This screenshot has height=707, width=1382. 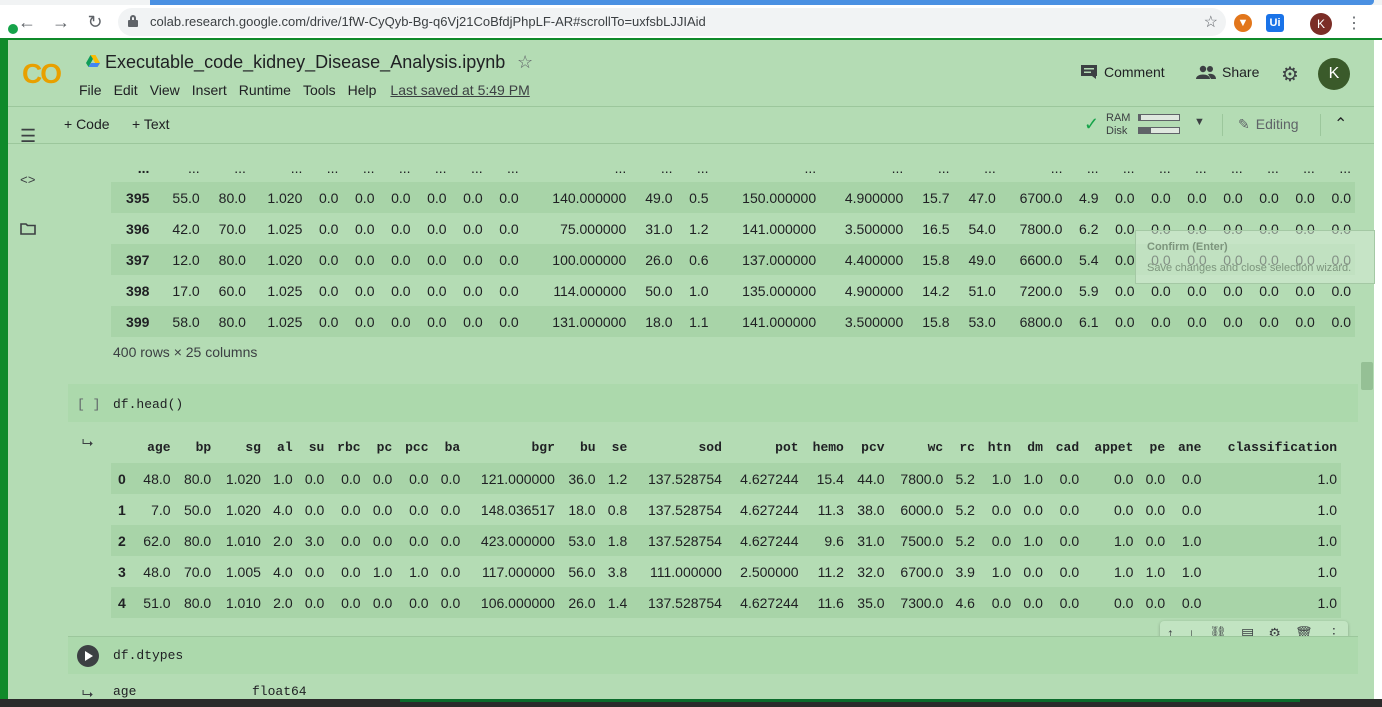 What do you see at coordinates (90, 90) in the screenshot?
I see `menu-file: File` at bounding box center [90, 90].